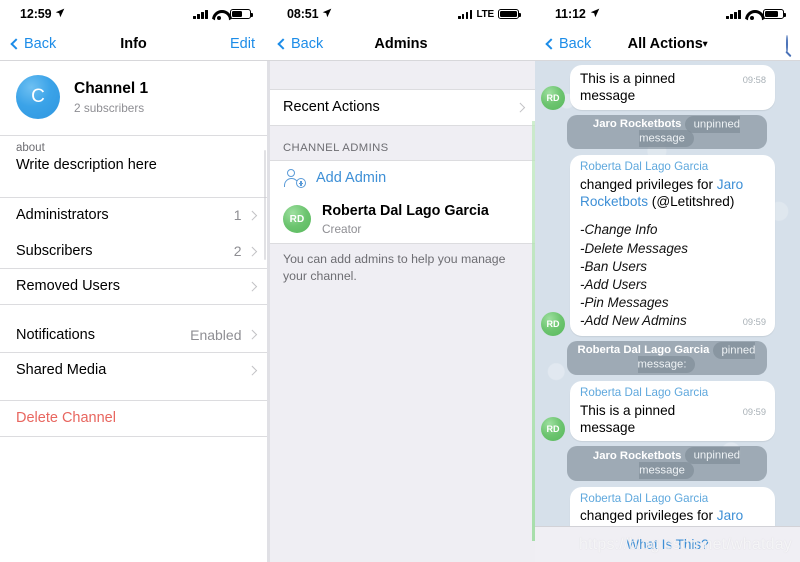 The image size is (800, 562). I want to click on status-bar-actions: 11:12, so click(667, 14).